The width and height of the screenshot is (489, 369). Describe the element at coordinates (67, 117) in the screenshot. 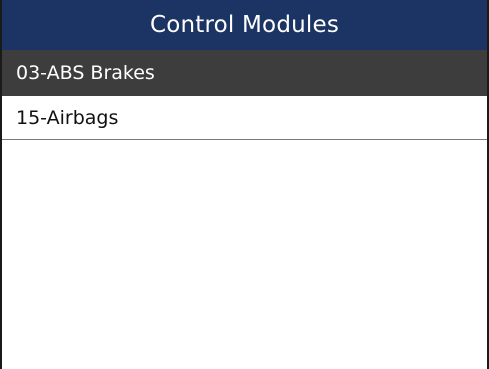

I see `list-item-label: 15-Airbags` at that location.